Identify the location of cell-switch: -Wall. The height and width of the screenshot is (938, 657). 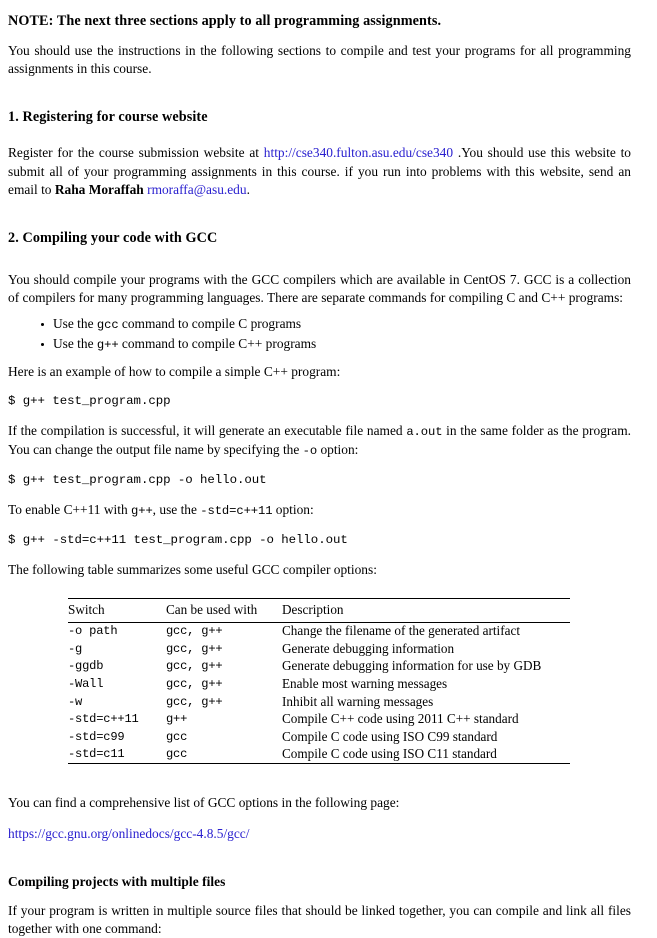
(86, 684).